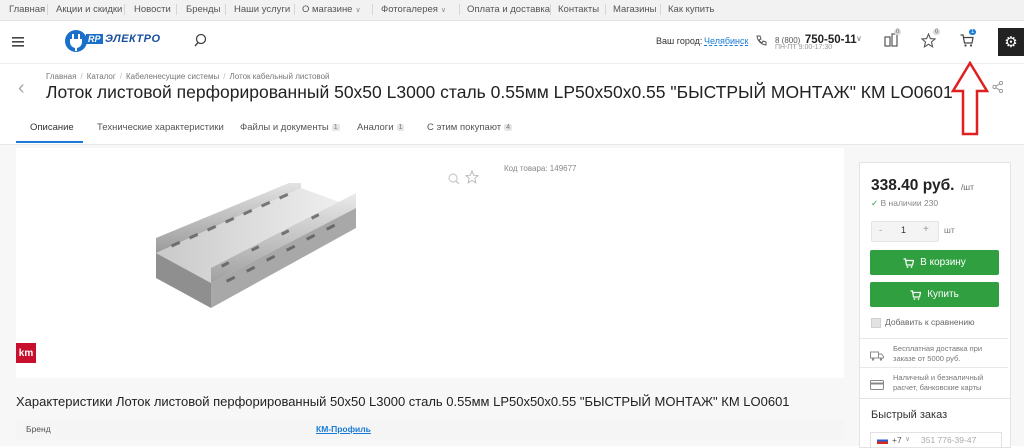  What do you see at coordinates (201, 40) in the screenshot?
I see `search-icon` at bounding box center [201, 40].